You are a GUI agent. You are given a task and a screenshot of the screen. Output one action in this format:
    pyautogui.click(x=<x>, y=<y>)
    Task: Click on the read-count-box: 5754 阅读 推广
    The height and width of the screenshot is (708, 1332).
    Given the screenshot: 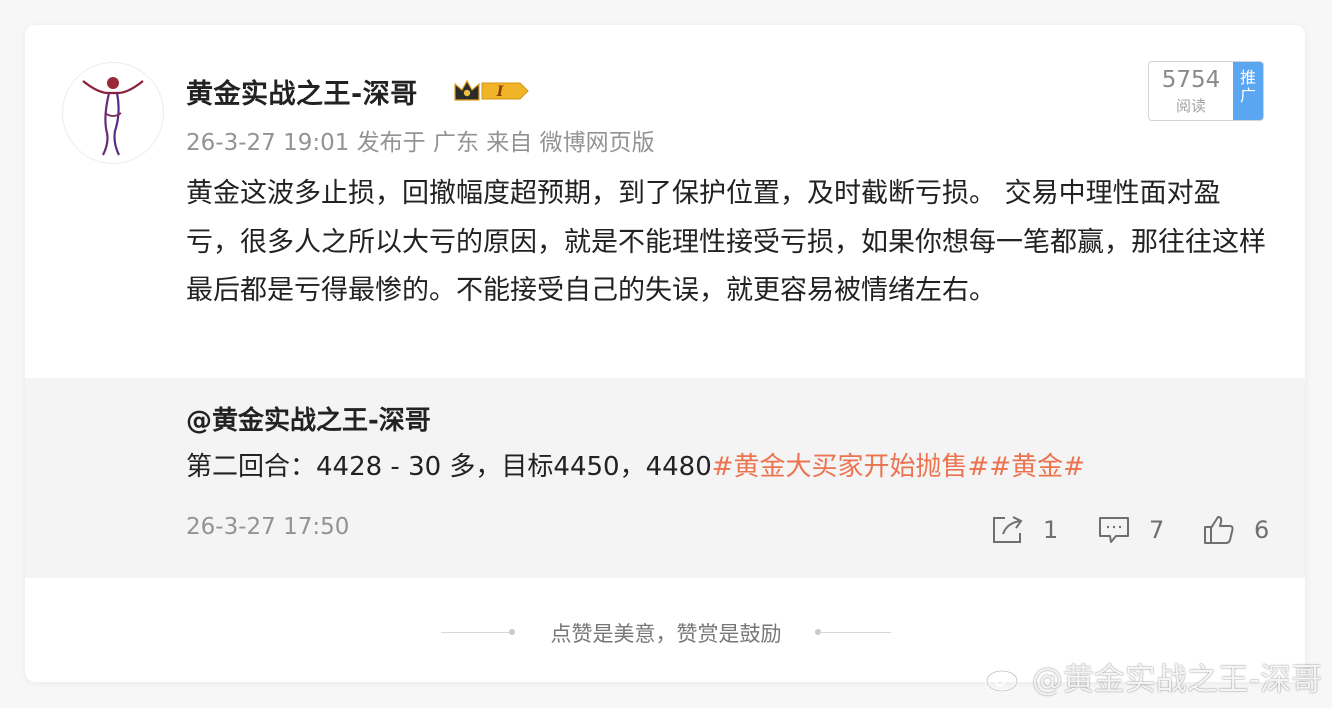 What is the action you would take?
    pyautogui.click(x=1206, y=91)
    